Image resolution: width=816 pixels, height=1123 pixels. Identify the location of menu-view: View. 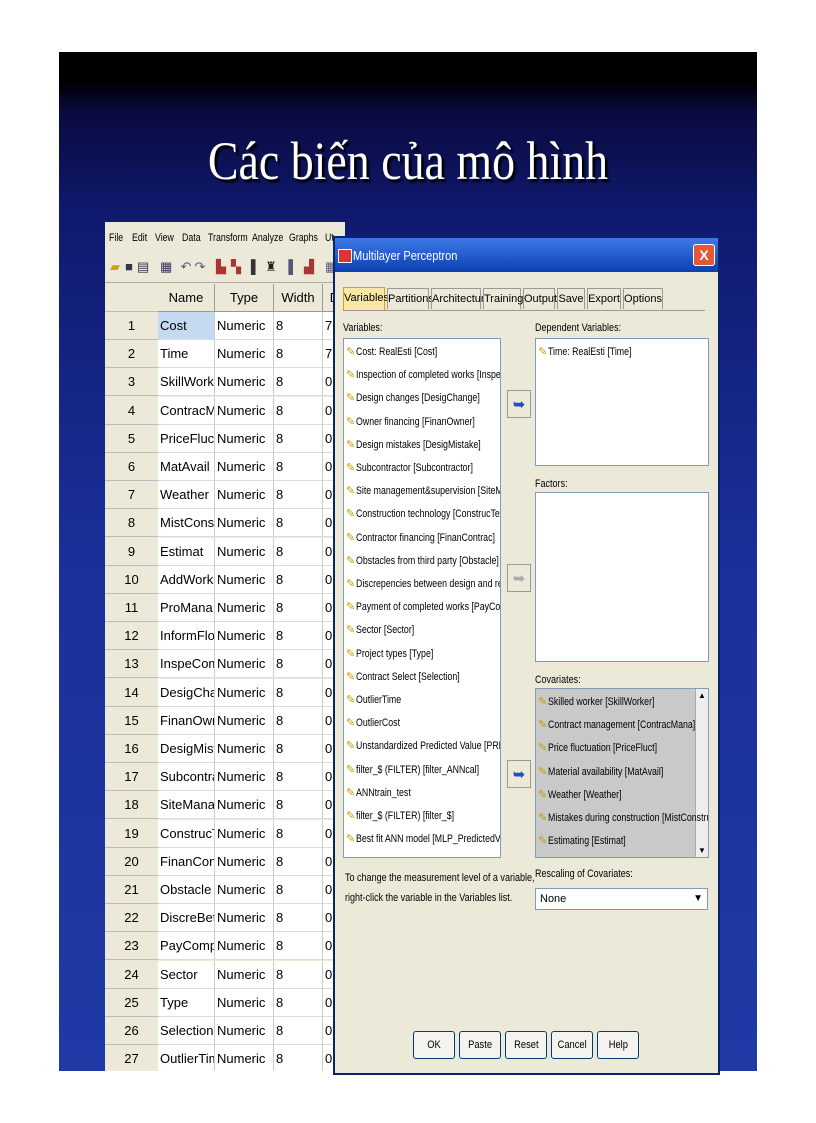
(164, 238).